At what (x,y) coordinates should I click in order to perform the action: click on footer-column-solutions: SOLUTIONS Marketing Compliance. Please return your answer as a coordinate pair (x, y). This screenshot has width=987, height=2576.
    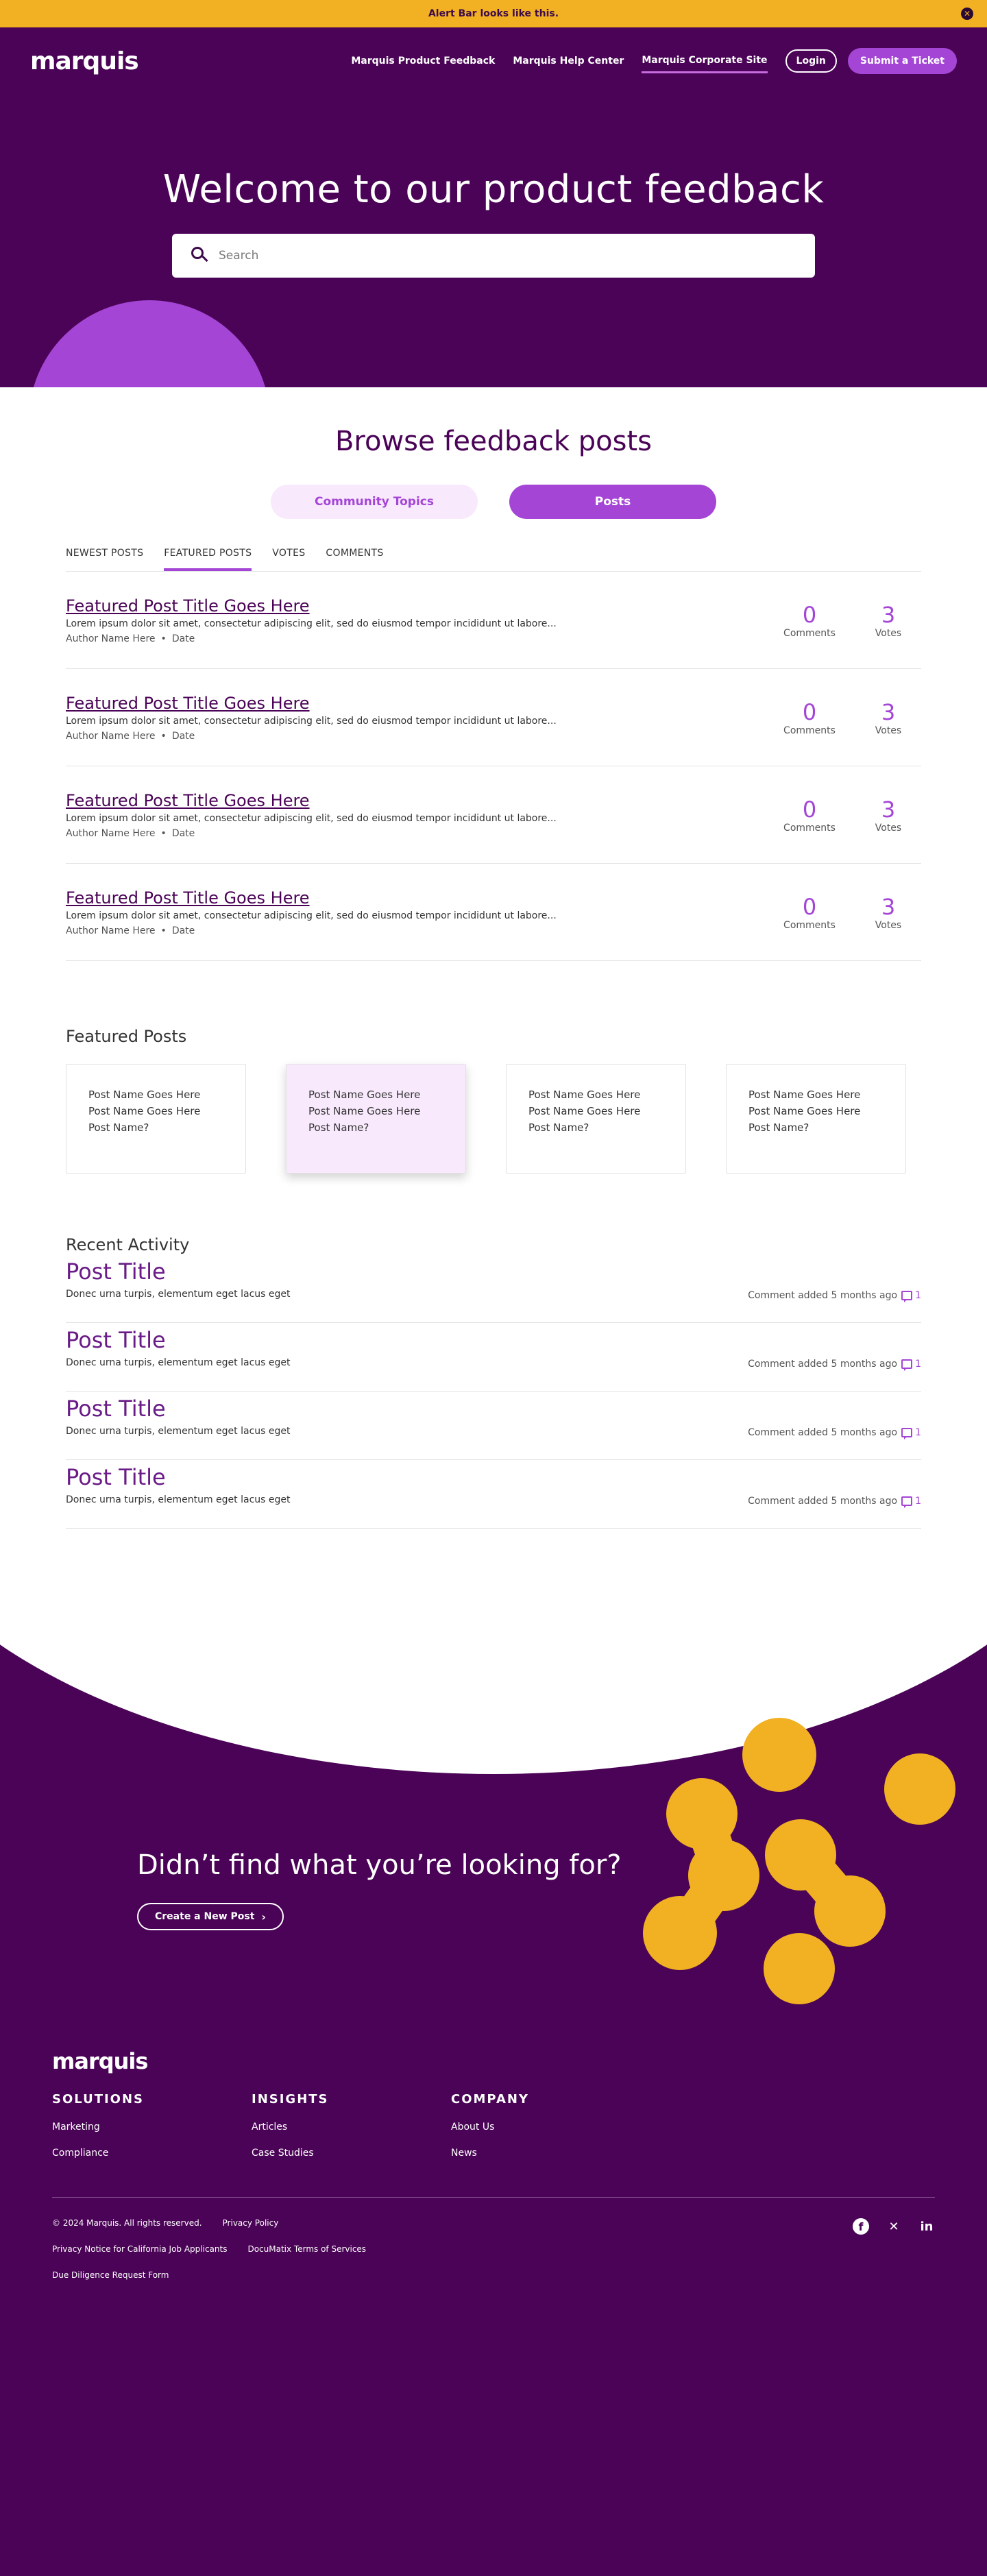
    Looking at the image, I should click on (152, 2125).